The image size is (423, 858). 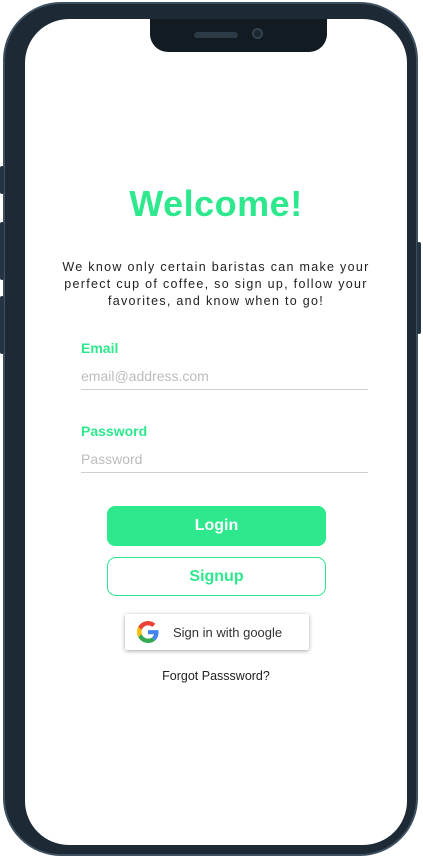 What do you see at coordinates (2, 251) in the screenshot?
I see `volume-up-button` at bounding box center [2, 251].